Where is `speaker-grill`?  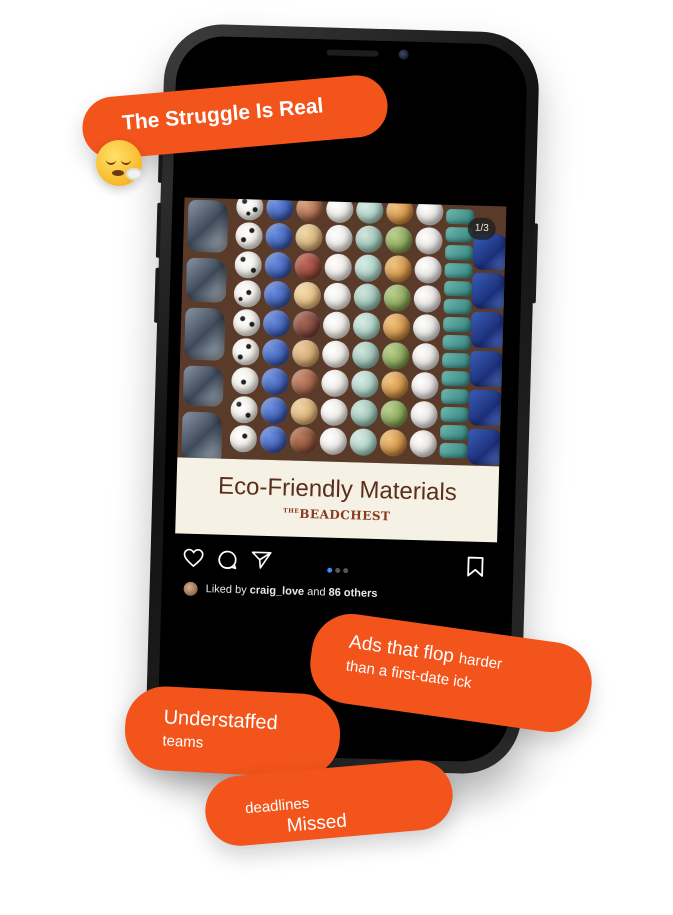 speaker-grill is located at coordinates (352, 53).